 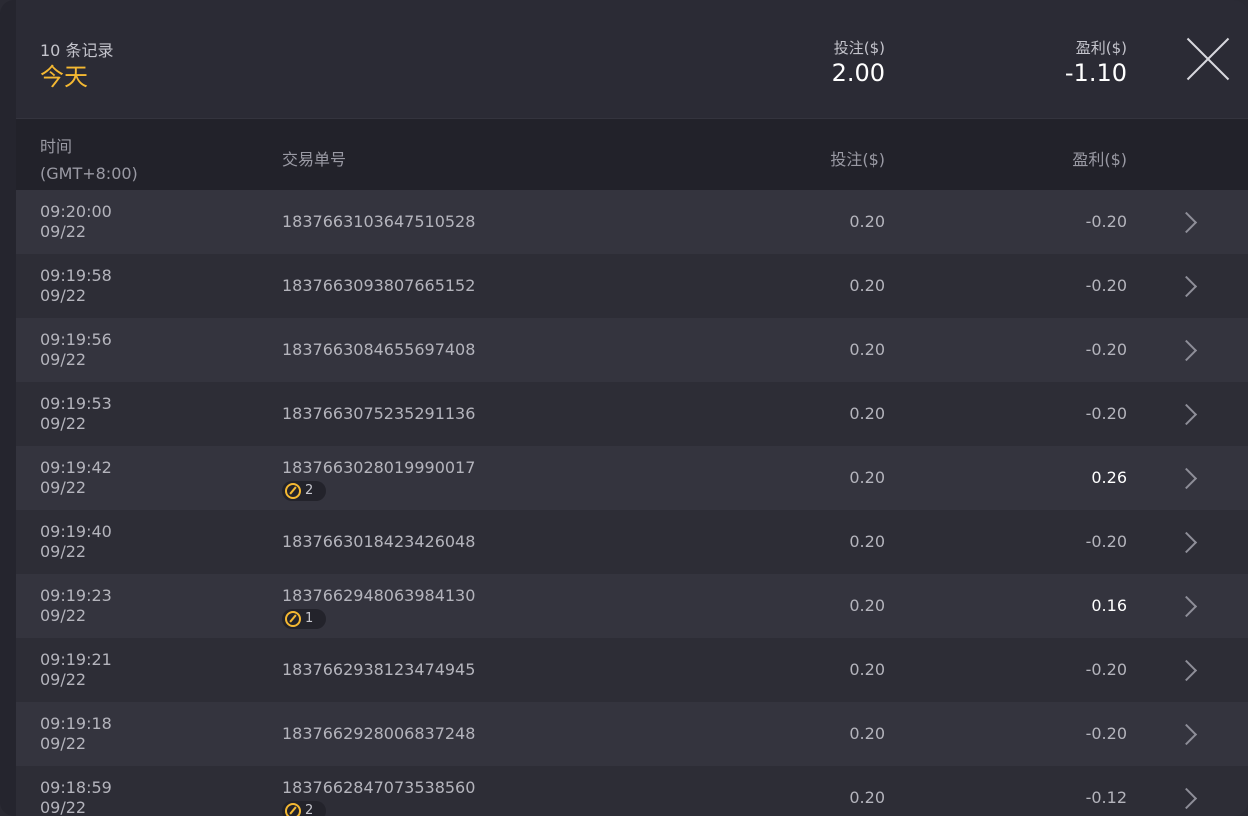 I want to click on row-time: 09:19:53 09/22, so click(x=76, y=414).